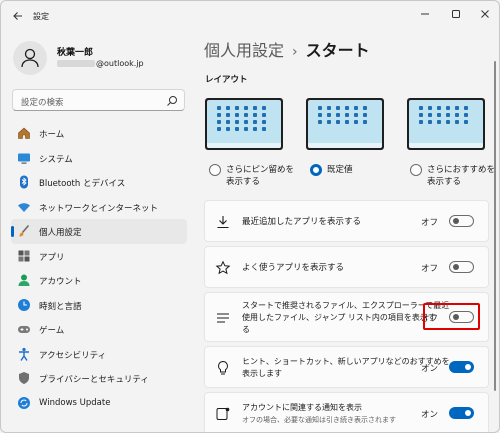  Describe the element at coordinates (99, 256) in the screenshot. I see `sidebar-item-apps: アプリ` at that location.